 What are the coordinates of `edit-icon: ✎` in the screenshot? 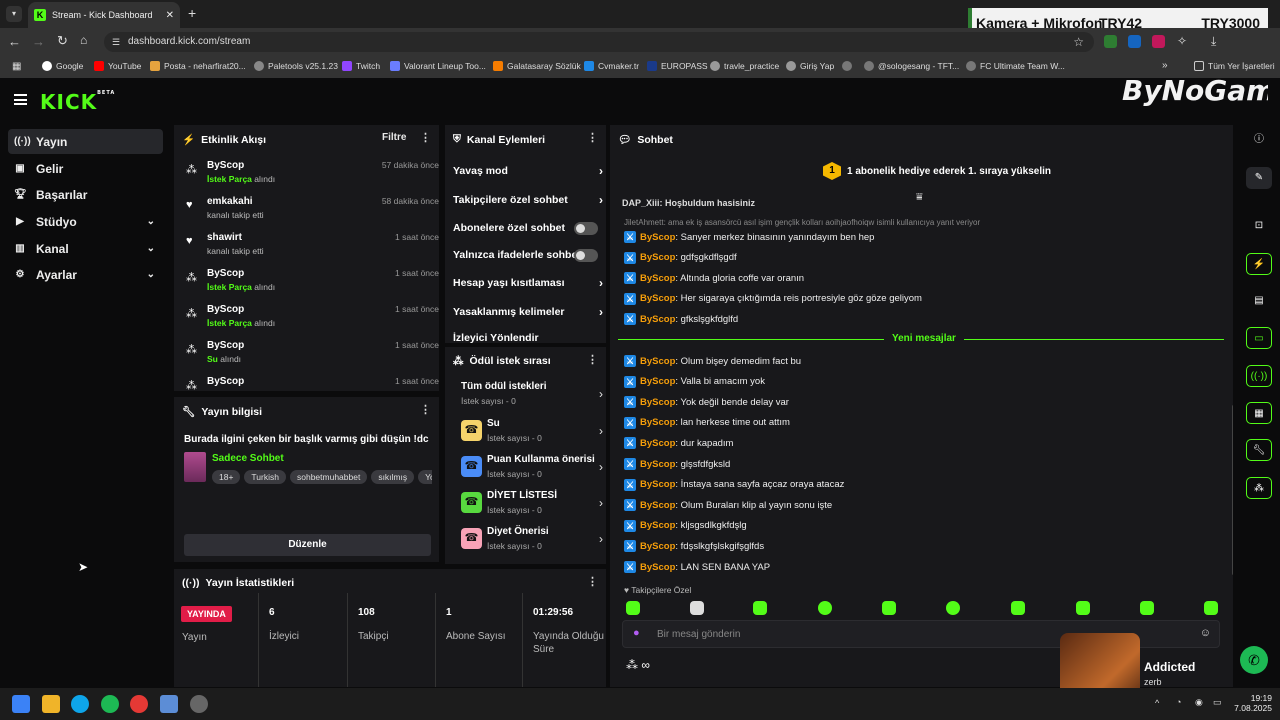 It's located at (1259, 178).